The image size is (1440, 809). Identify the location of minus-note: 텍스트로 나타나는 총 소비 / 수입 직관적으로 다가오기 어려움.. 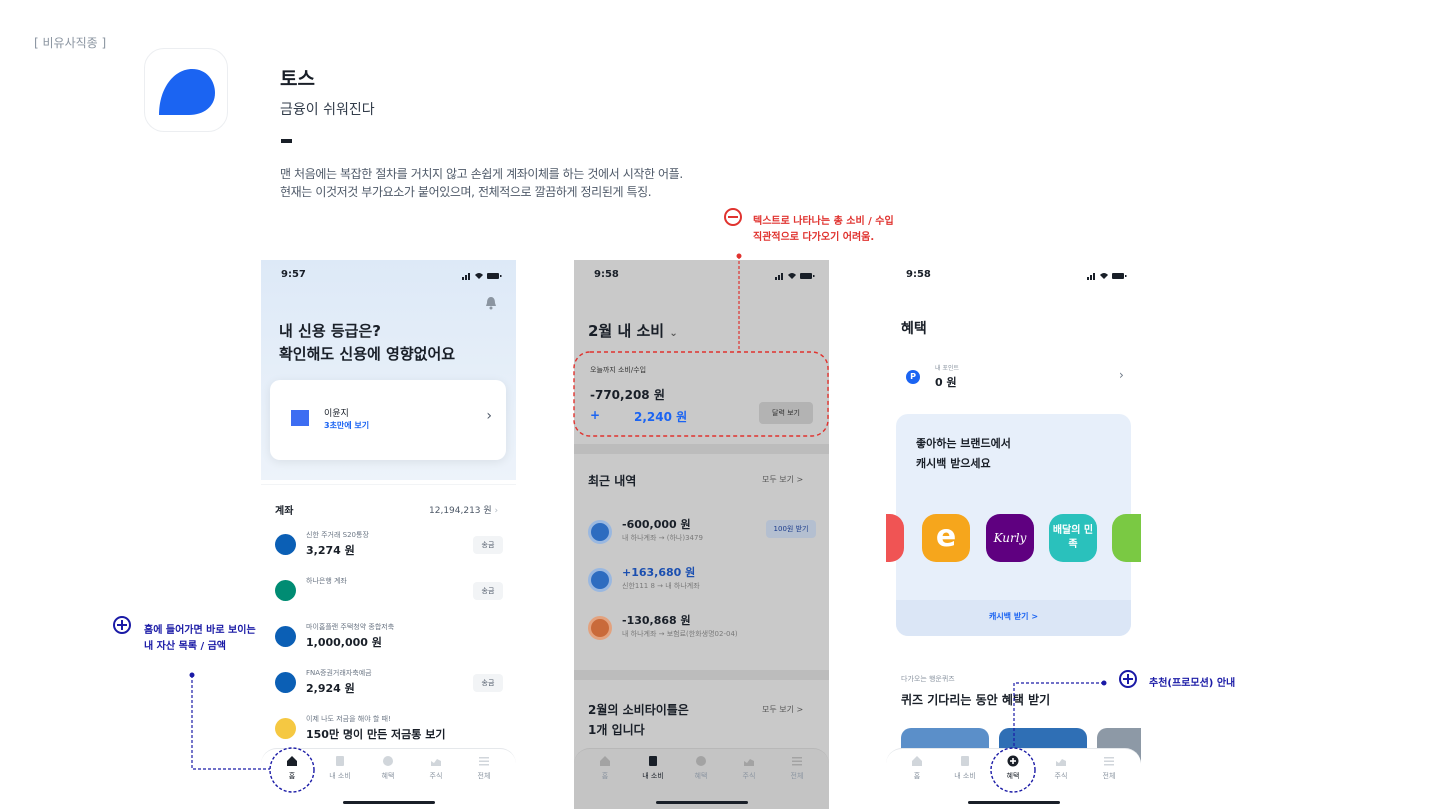
(823, 230).